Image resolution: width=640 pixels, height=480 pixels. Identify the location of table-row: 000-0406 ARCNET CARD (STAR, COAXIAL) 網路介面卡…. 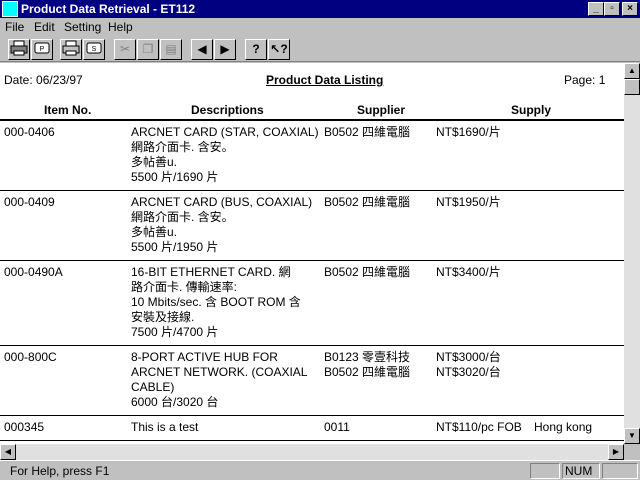
(312, 156).